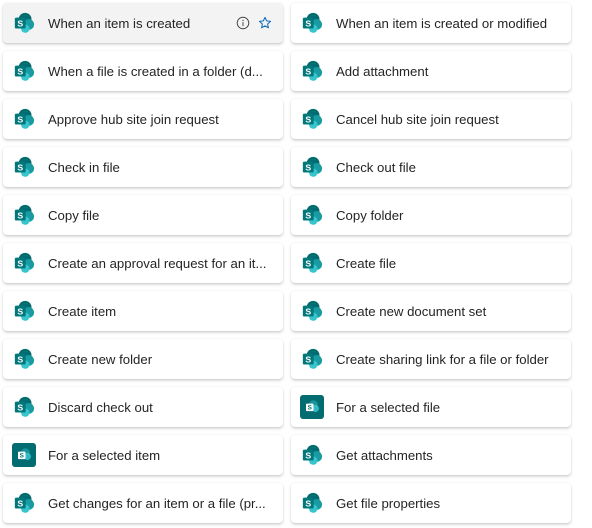 The width and height of the screenshot is (592, 528). What do you see at coordinates (243, 23) in the screenshot?
I see `info-icon` at bounding box center [243, 23].